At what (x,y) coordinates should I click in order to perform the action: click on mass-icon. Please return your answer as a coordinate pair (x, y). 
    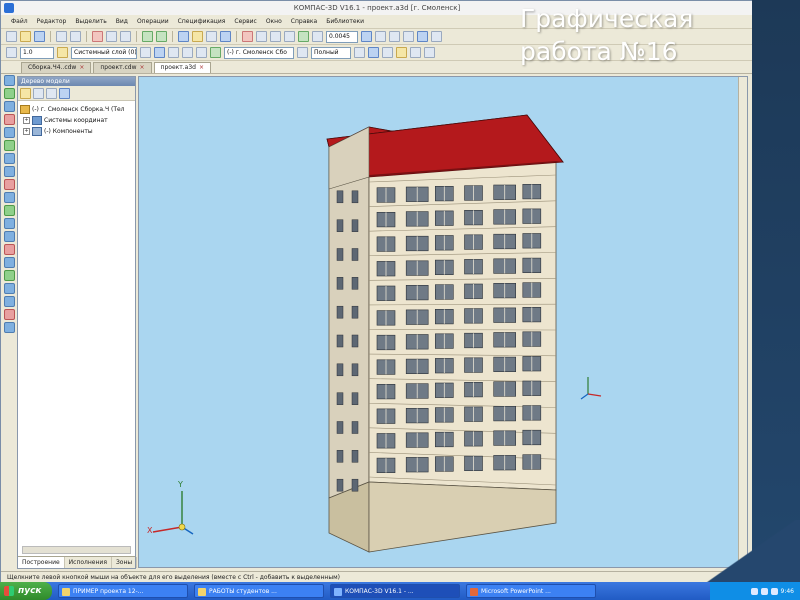
    Looking at the image, I should click on (387, 52).